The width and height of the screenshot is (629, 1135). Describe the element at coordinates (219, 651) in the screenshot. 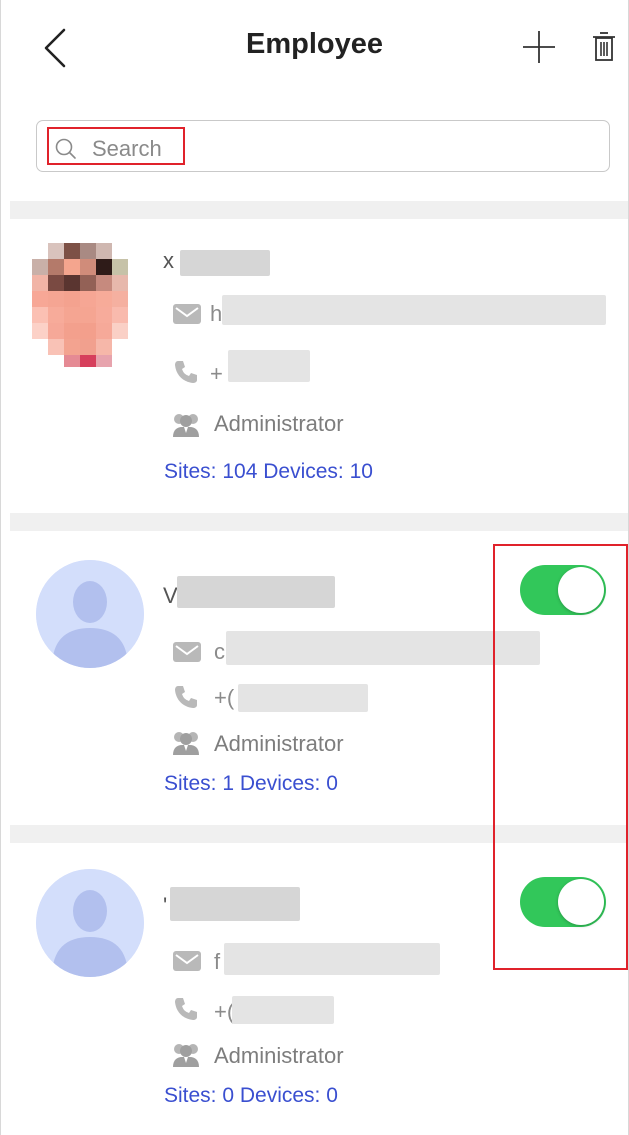

I see `employee-email-initial: c` at that location.